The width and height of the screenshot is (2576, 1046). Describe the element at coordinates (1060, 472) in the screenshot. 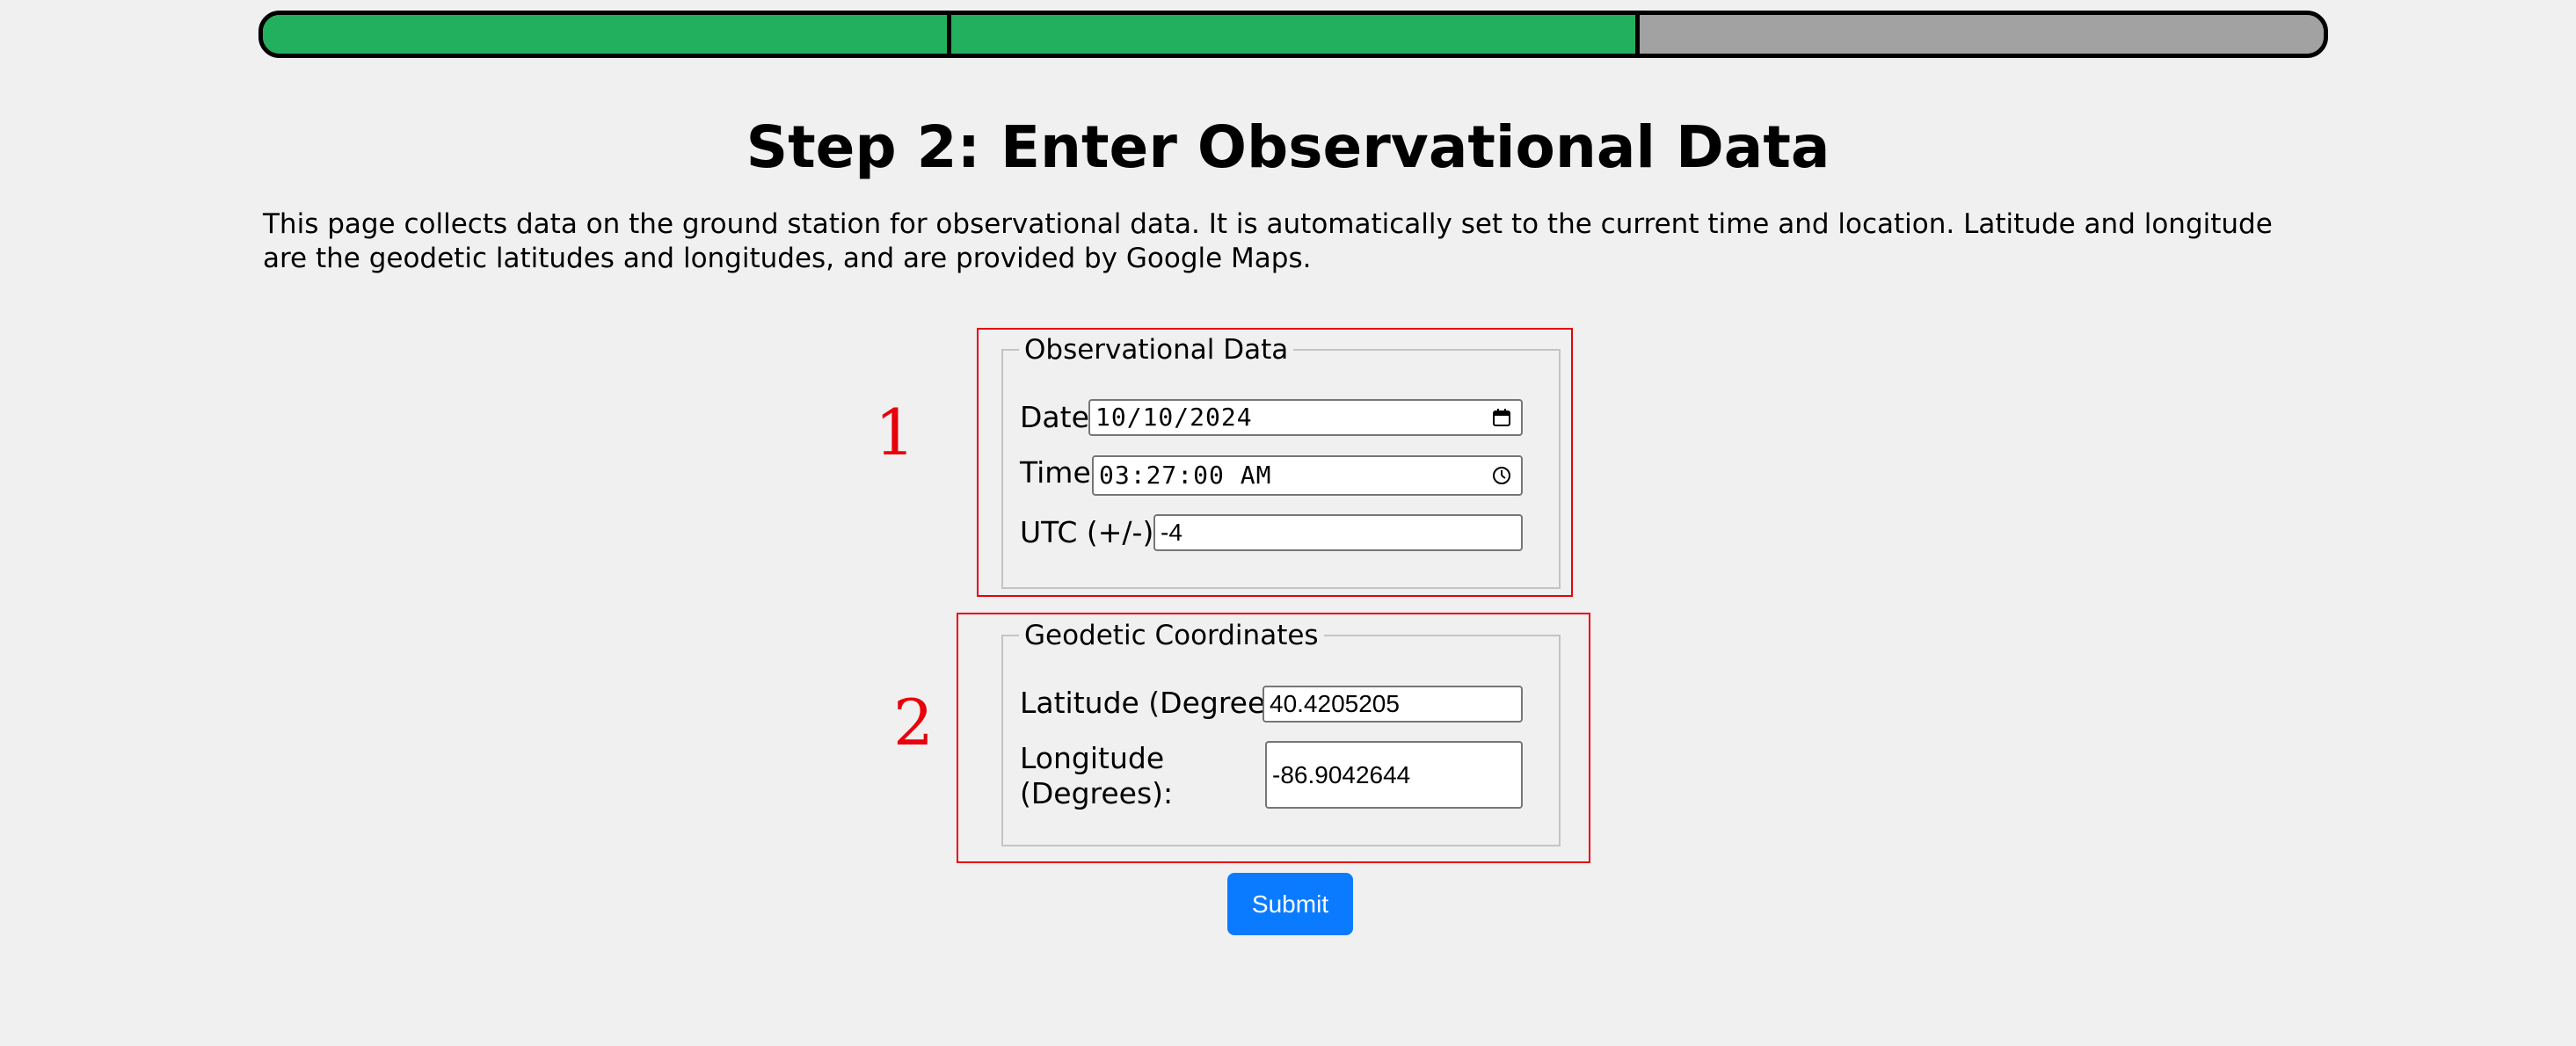

I see `time-label: Time:` at that location.